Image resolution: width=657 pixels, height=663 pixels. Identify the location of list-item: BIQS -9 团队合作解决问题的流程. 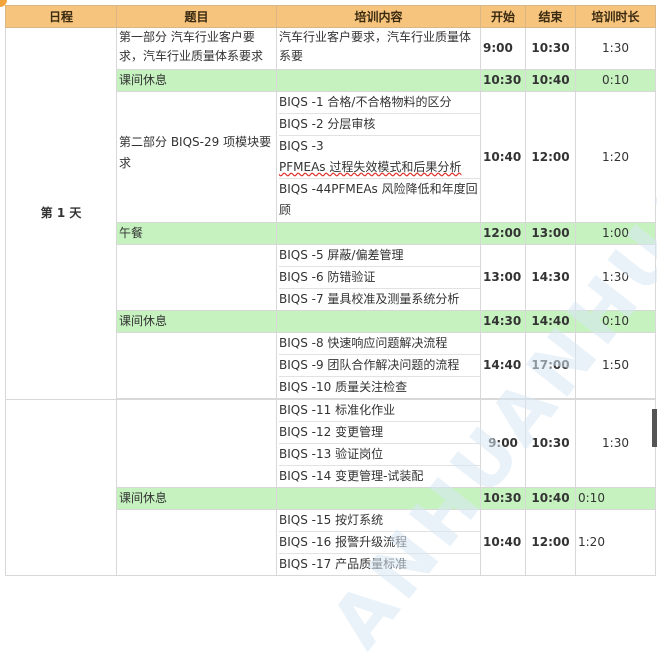
(379, 366).